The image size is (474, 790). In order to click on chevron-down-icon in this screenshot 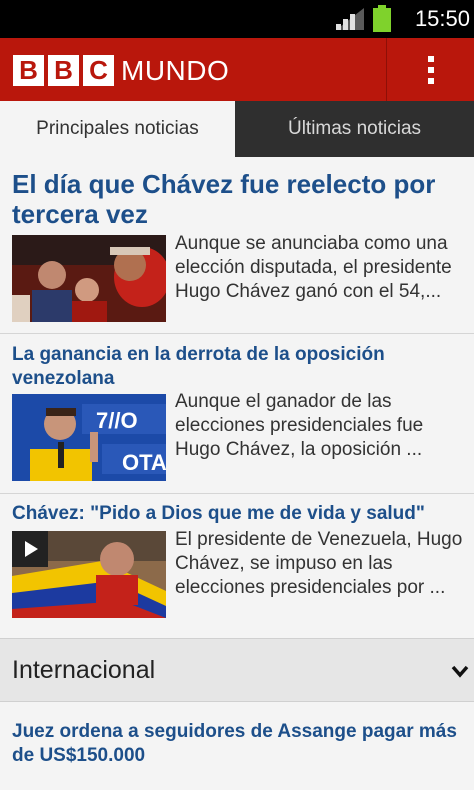, I will do `click(460, 671)`.